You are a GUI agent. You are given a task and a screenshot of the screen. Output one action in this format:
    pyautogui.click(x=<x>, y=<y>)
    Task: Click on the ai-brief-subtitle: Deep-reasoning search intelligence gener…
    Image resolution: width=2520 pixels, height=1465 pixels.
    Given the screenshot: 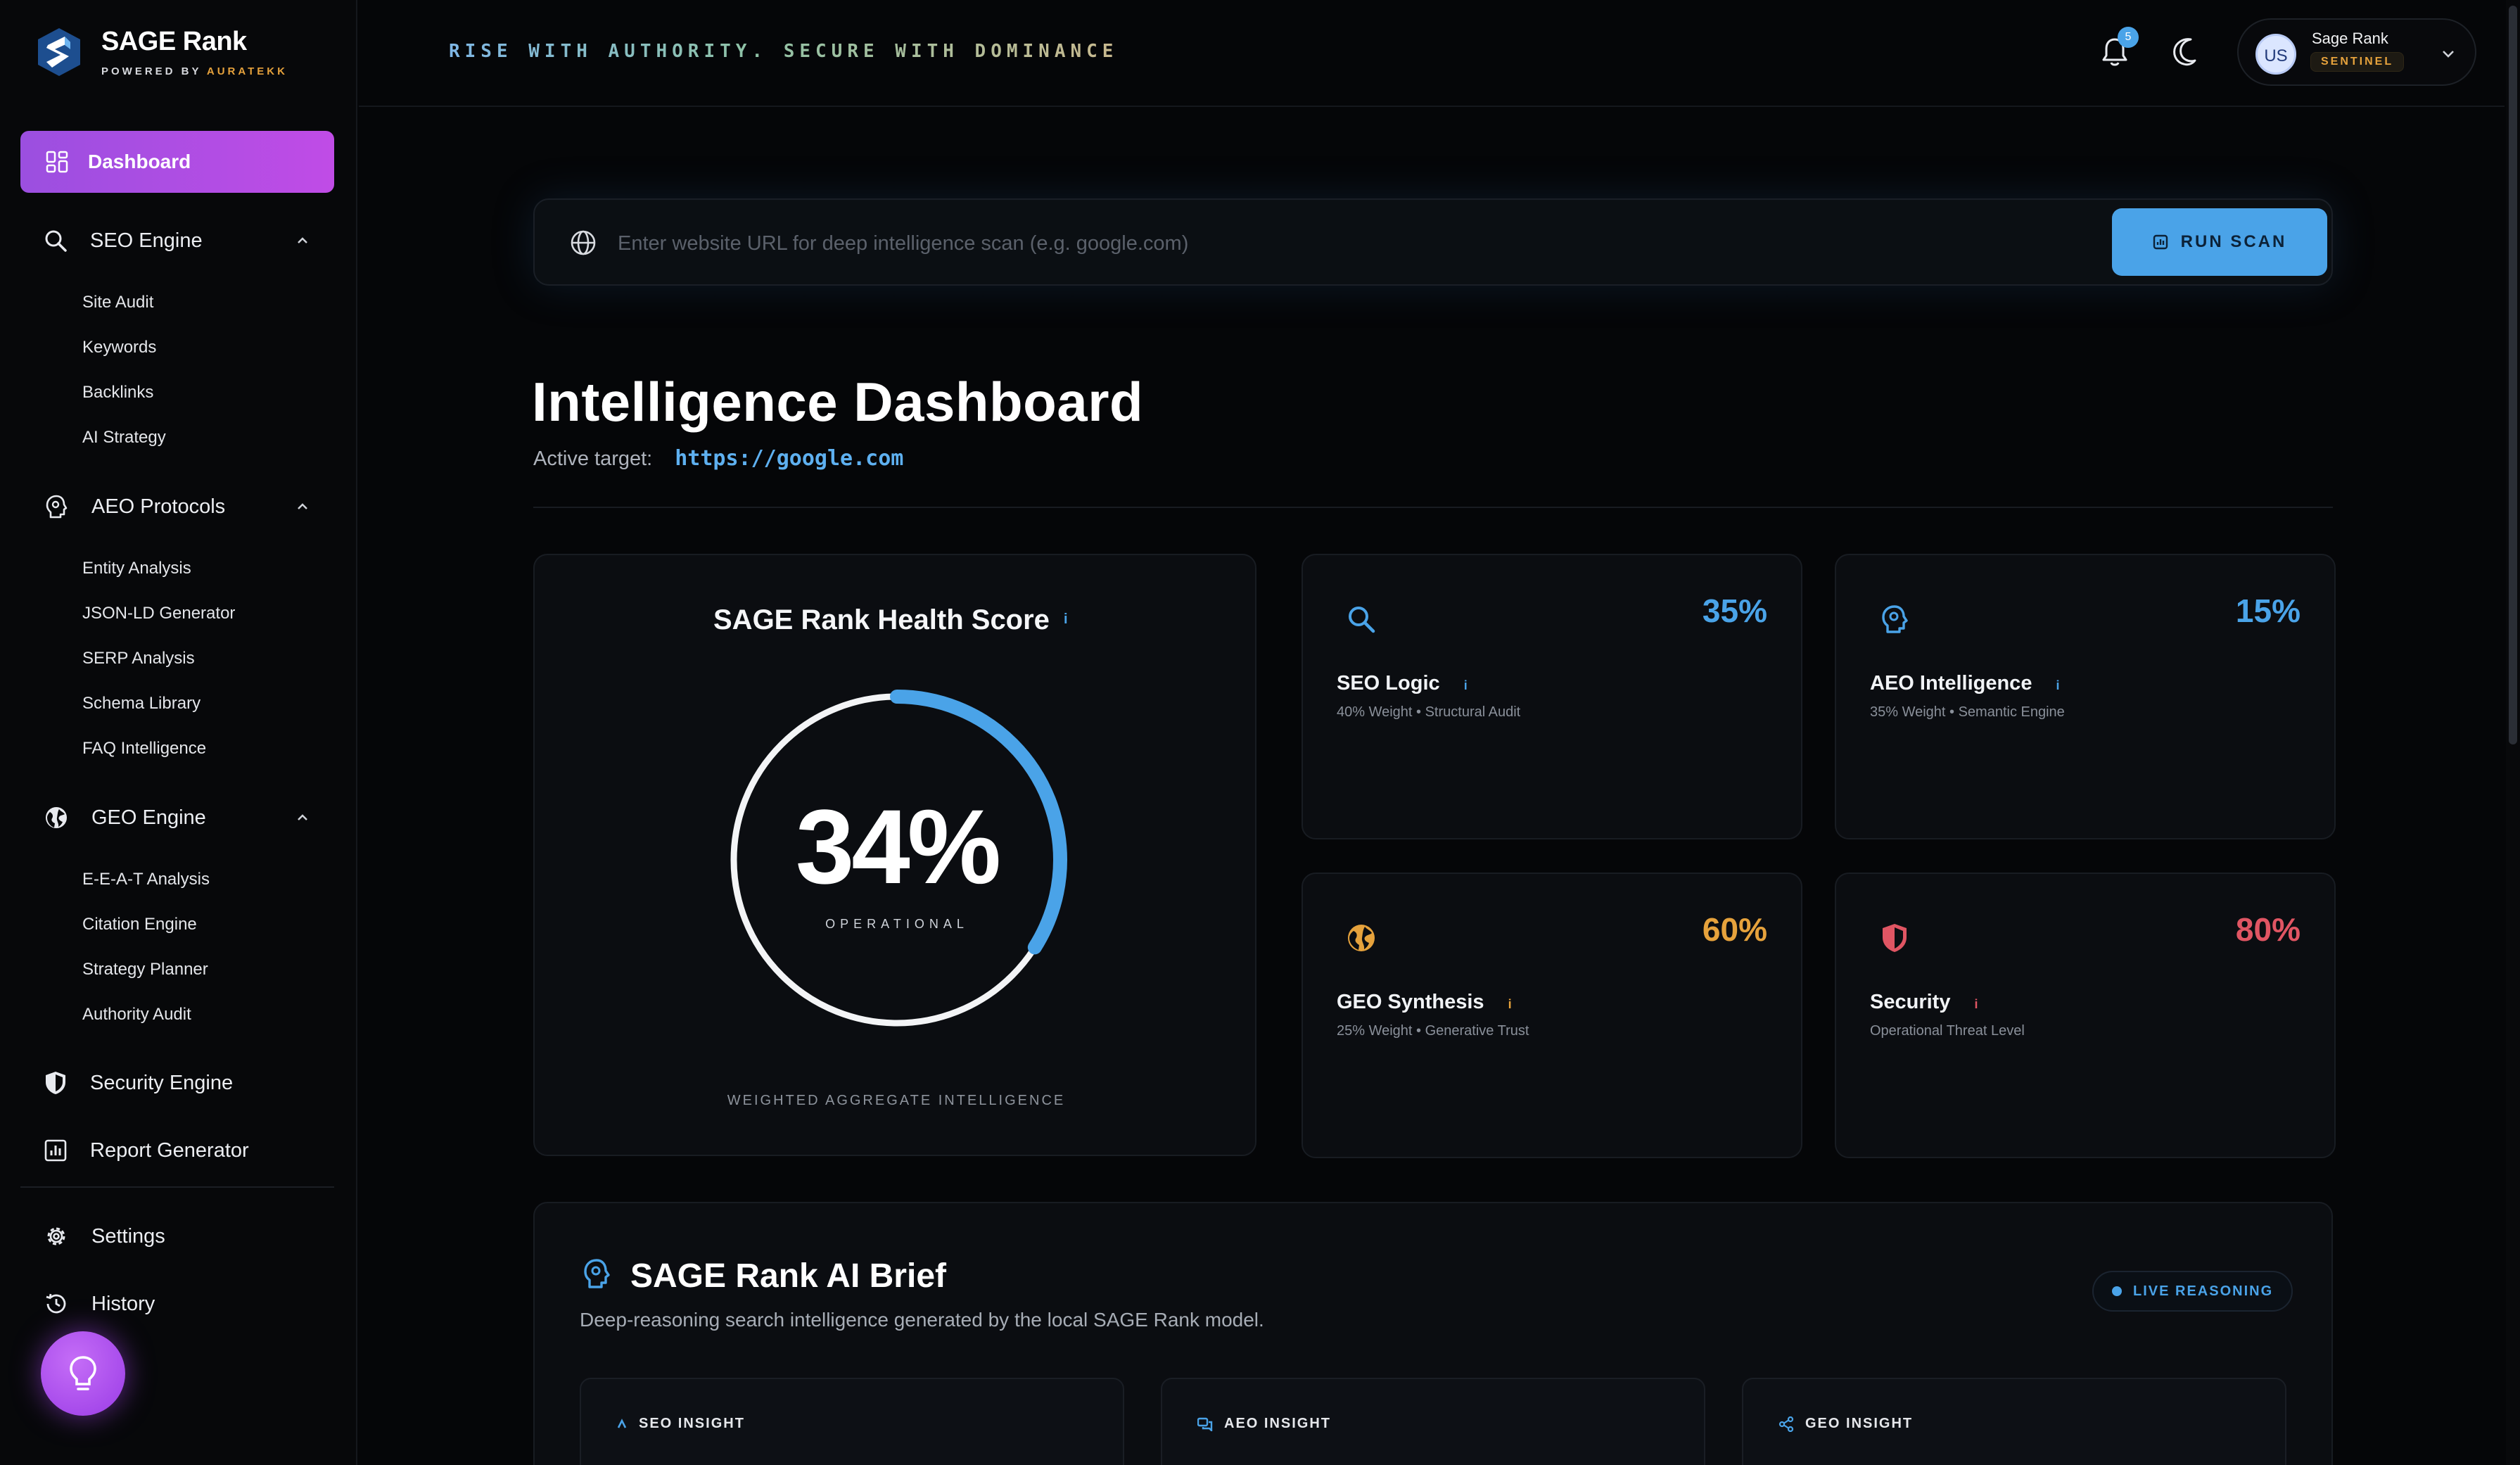 What is the action you would take?
    pyautogui.click(x=922, y=1320)
    